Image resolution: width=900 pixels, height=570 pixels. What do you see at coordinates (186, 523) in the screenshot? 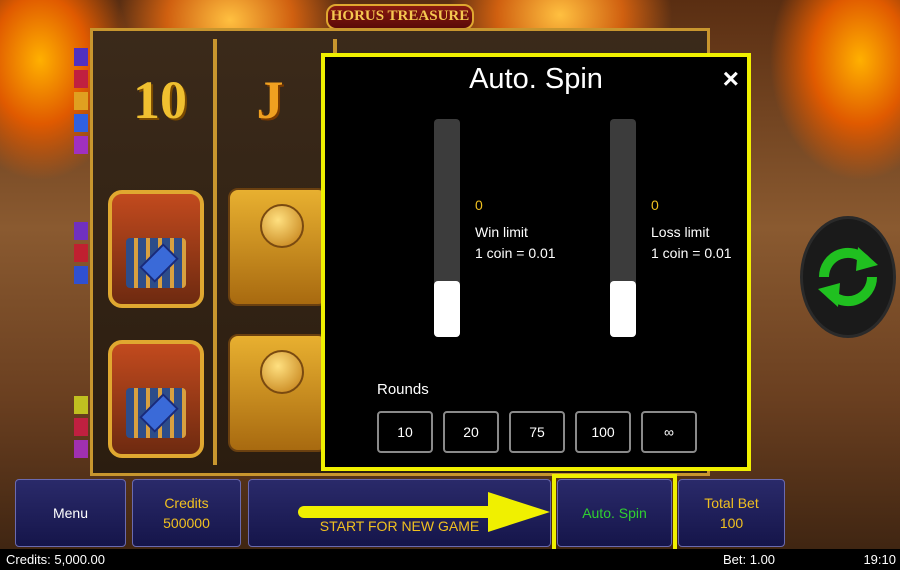
I see `credits-value: 500000` at bounding box center [186, 523].